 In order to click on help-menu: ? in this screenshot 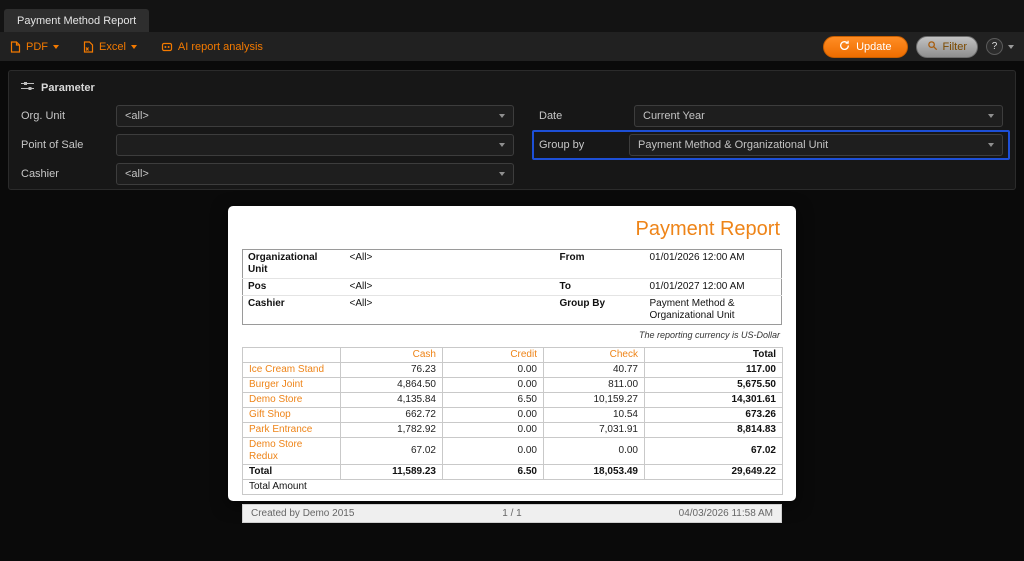, I will do `click(1000, 46)`.